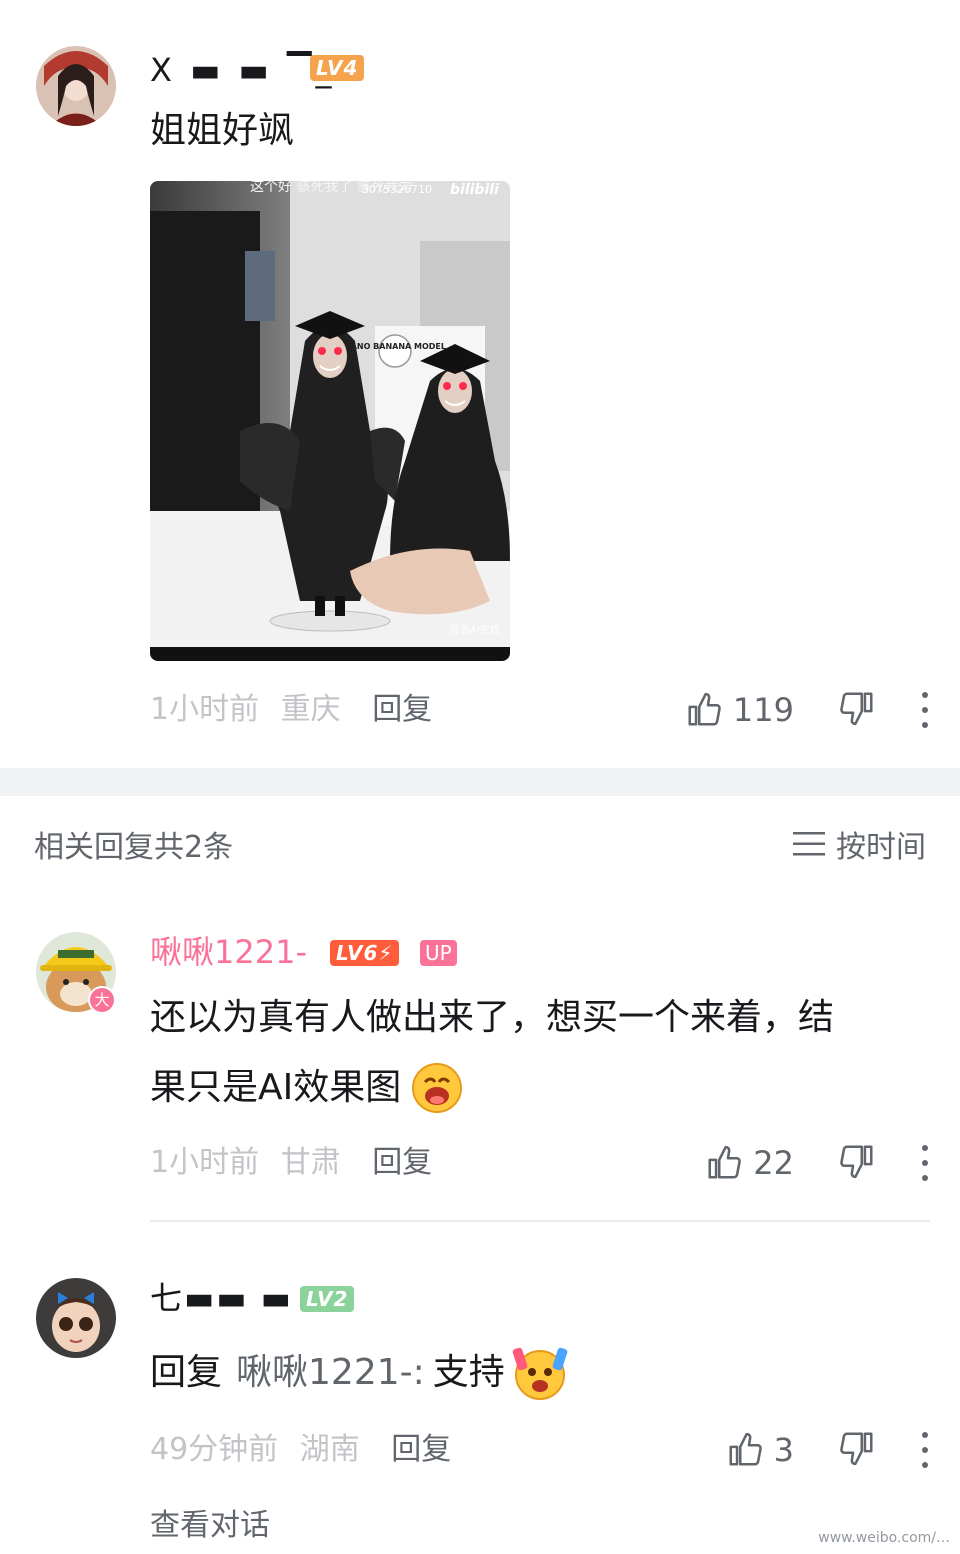 This screenshot has width=960, height=1554. I want to click on like-button: 22, so click(749, 1163).